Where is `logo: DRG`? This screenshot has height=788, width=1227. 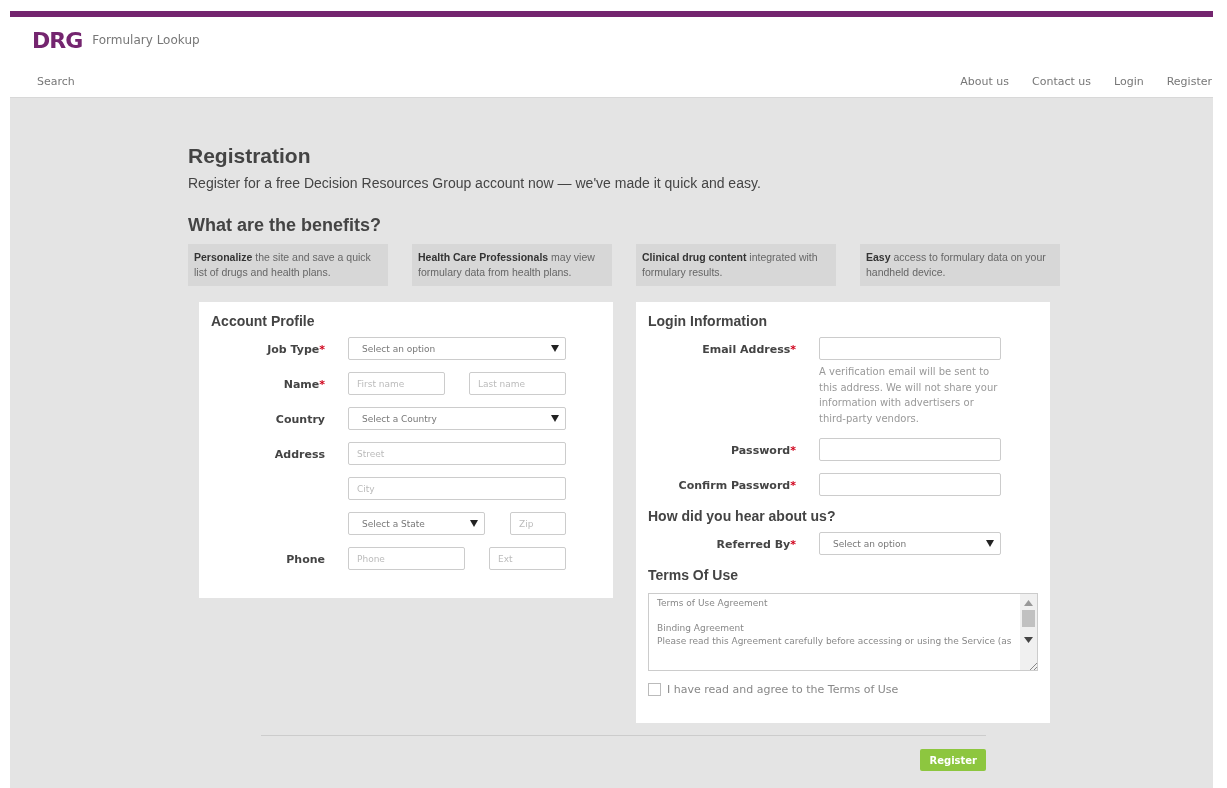 logo: DRG is located at coordinates (57, 40).